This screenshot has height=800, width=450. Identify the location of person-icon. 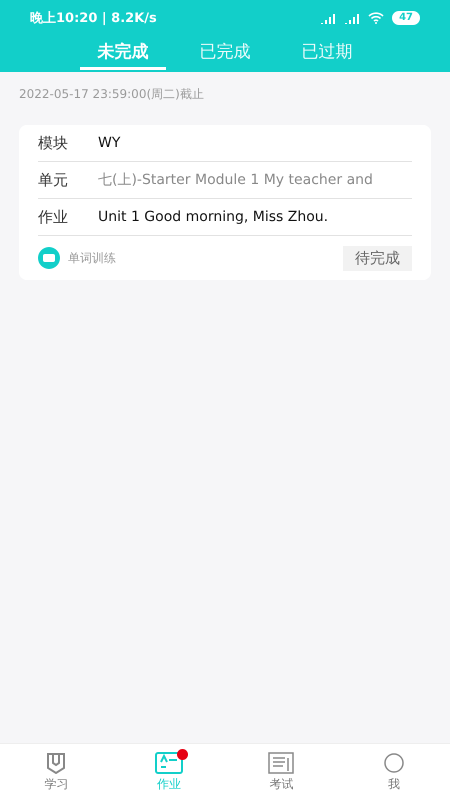
(393, 763).